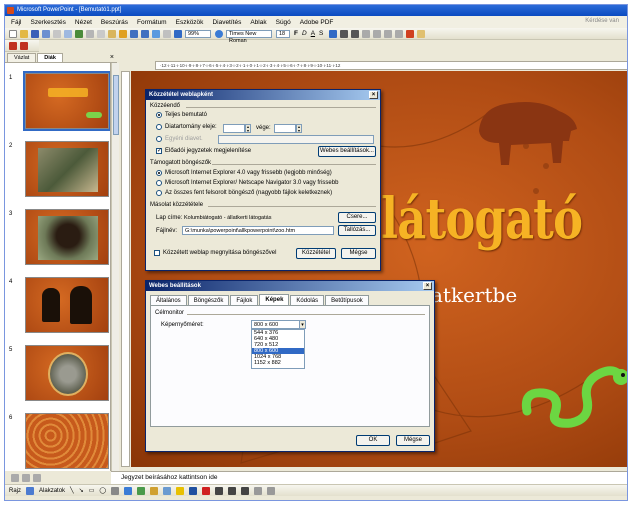  I want to click on select-arrow-icon, so click(30, 490).